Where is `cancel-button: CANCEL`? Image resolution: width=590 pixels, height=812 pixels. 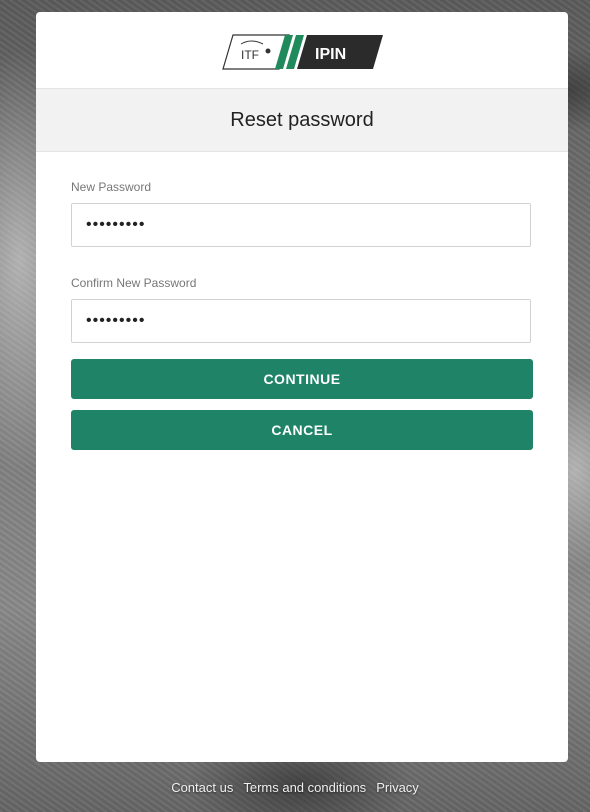 cancel-button: CANCEL is located at coordinates (302, 430).